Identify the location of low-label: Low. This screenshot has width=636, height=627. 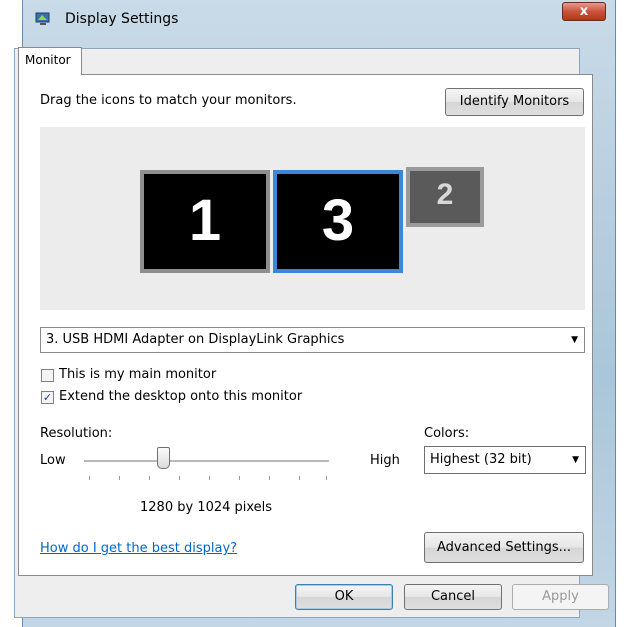
(53, 460).